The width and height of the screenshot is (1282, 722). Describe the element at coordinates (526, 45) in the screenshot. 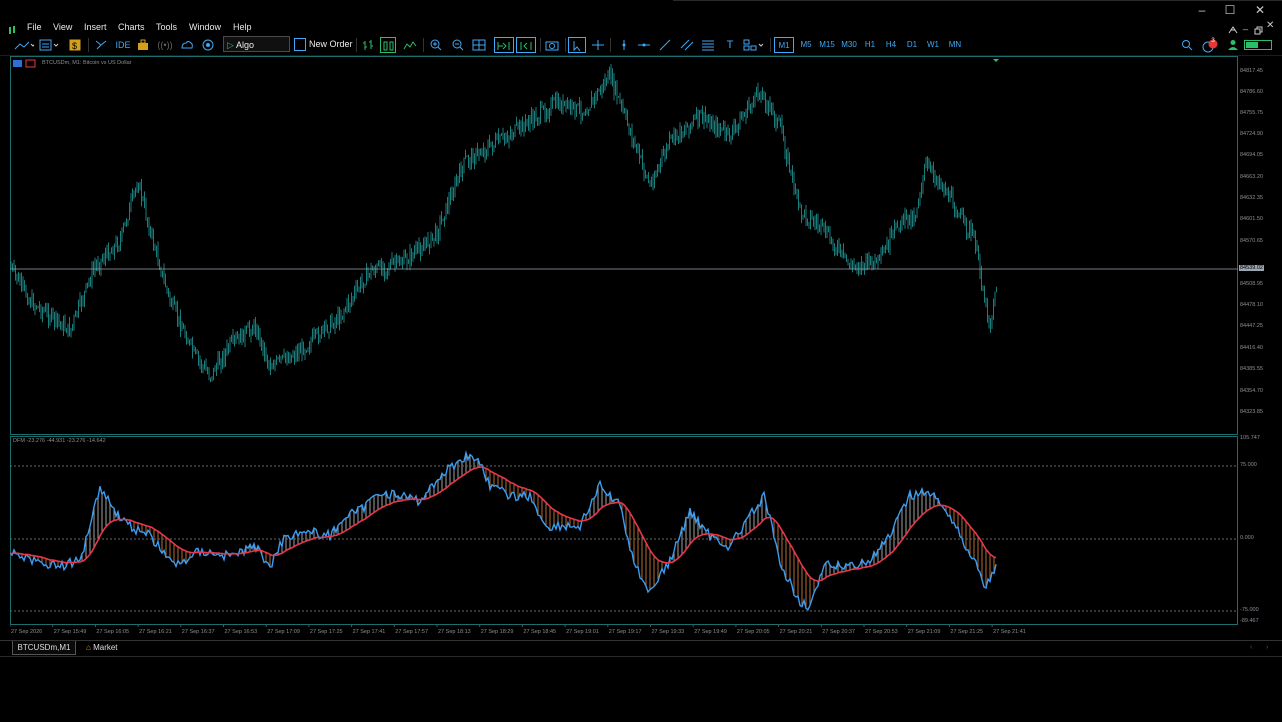

I see `chart-shift-icon` at that location.